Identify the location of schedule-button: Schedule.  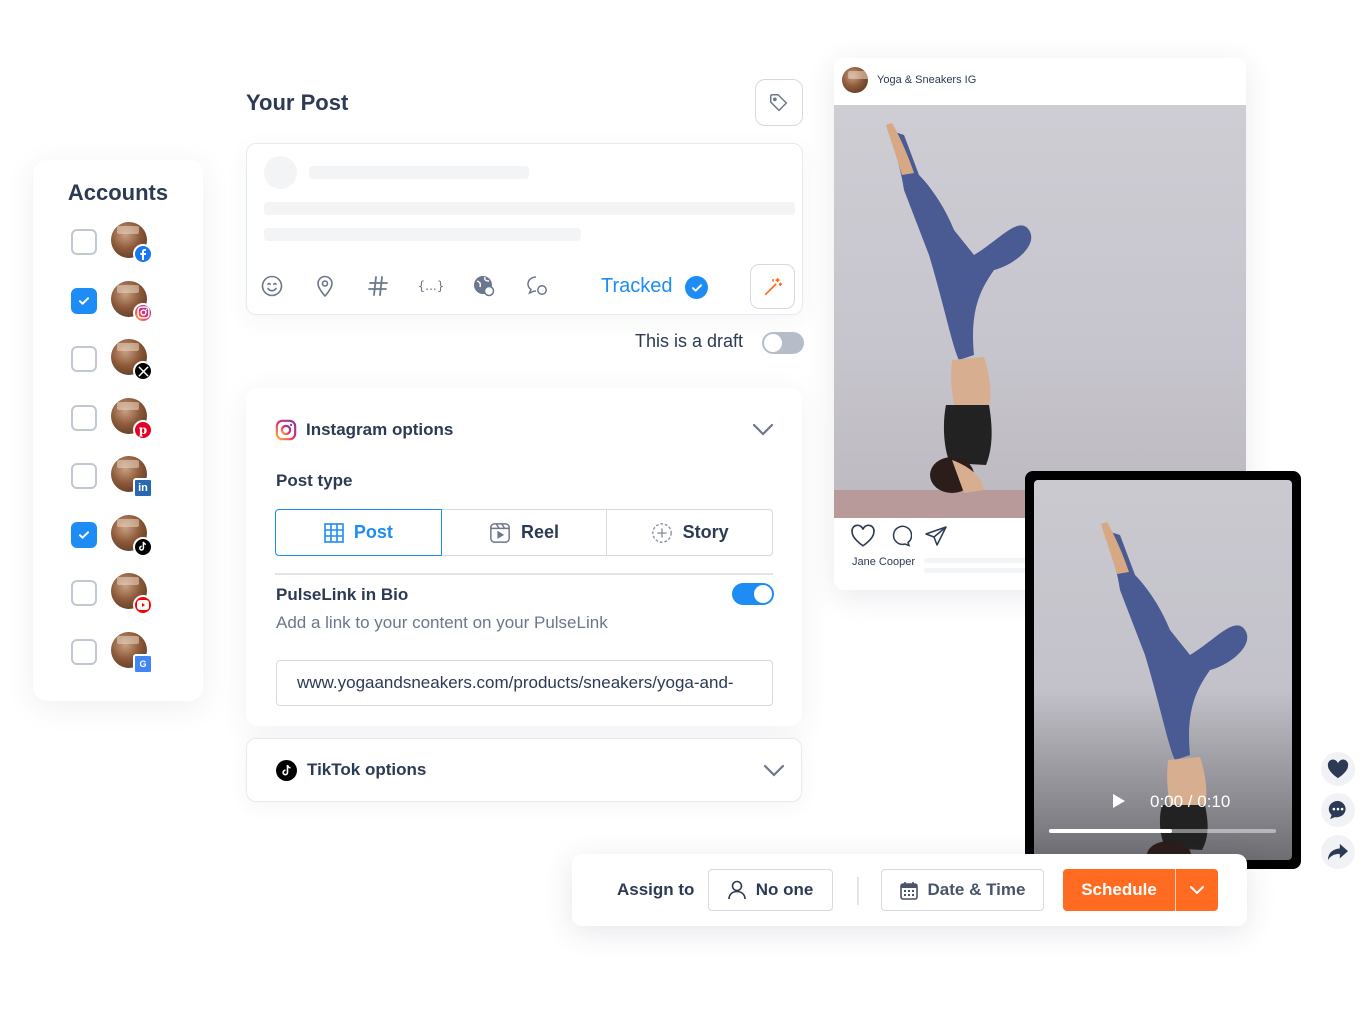
(1119, 890).